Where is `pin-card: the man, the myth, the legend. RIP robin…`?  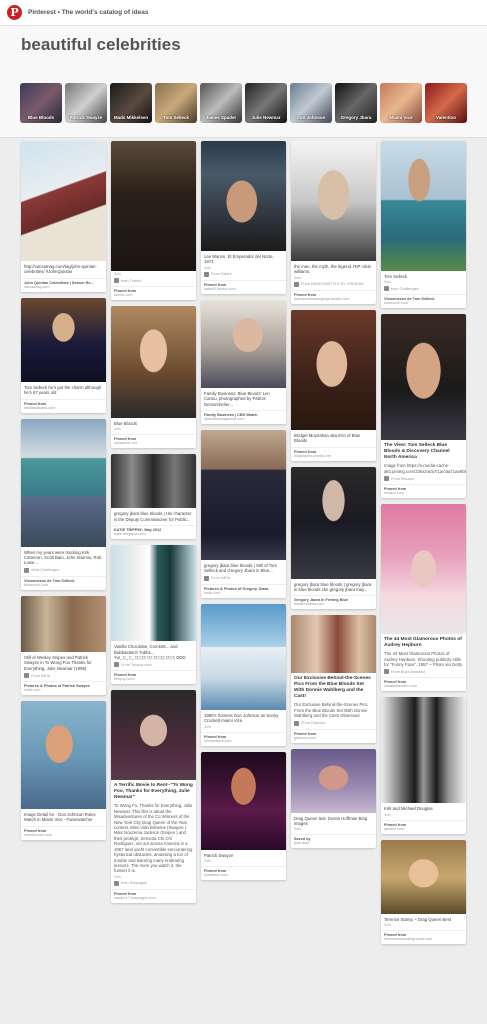 pin-card: the man, the myth, the legend. RIP robin… is located at coordinates (333, 222).